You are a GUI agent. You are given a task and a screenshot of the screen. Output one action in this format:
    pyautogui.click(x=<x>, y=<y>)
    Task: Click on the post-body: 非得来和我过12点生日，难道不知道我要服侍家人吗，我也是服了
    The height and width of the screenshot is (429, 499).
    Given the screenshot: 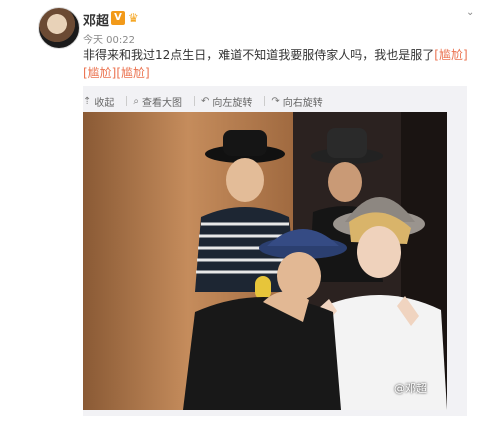 What is the action you would take?
    pyautogui.click(x=259, y=55)
    